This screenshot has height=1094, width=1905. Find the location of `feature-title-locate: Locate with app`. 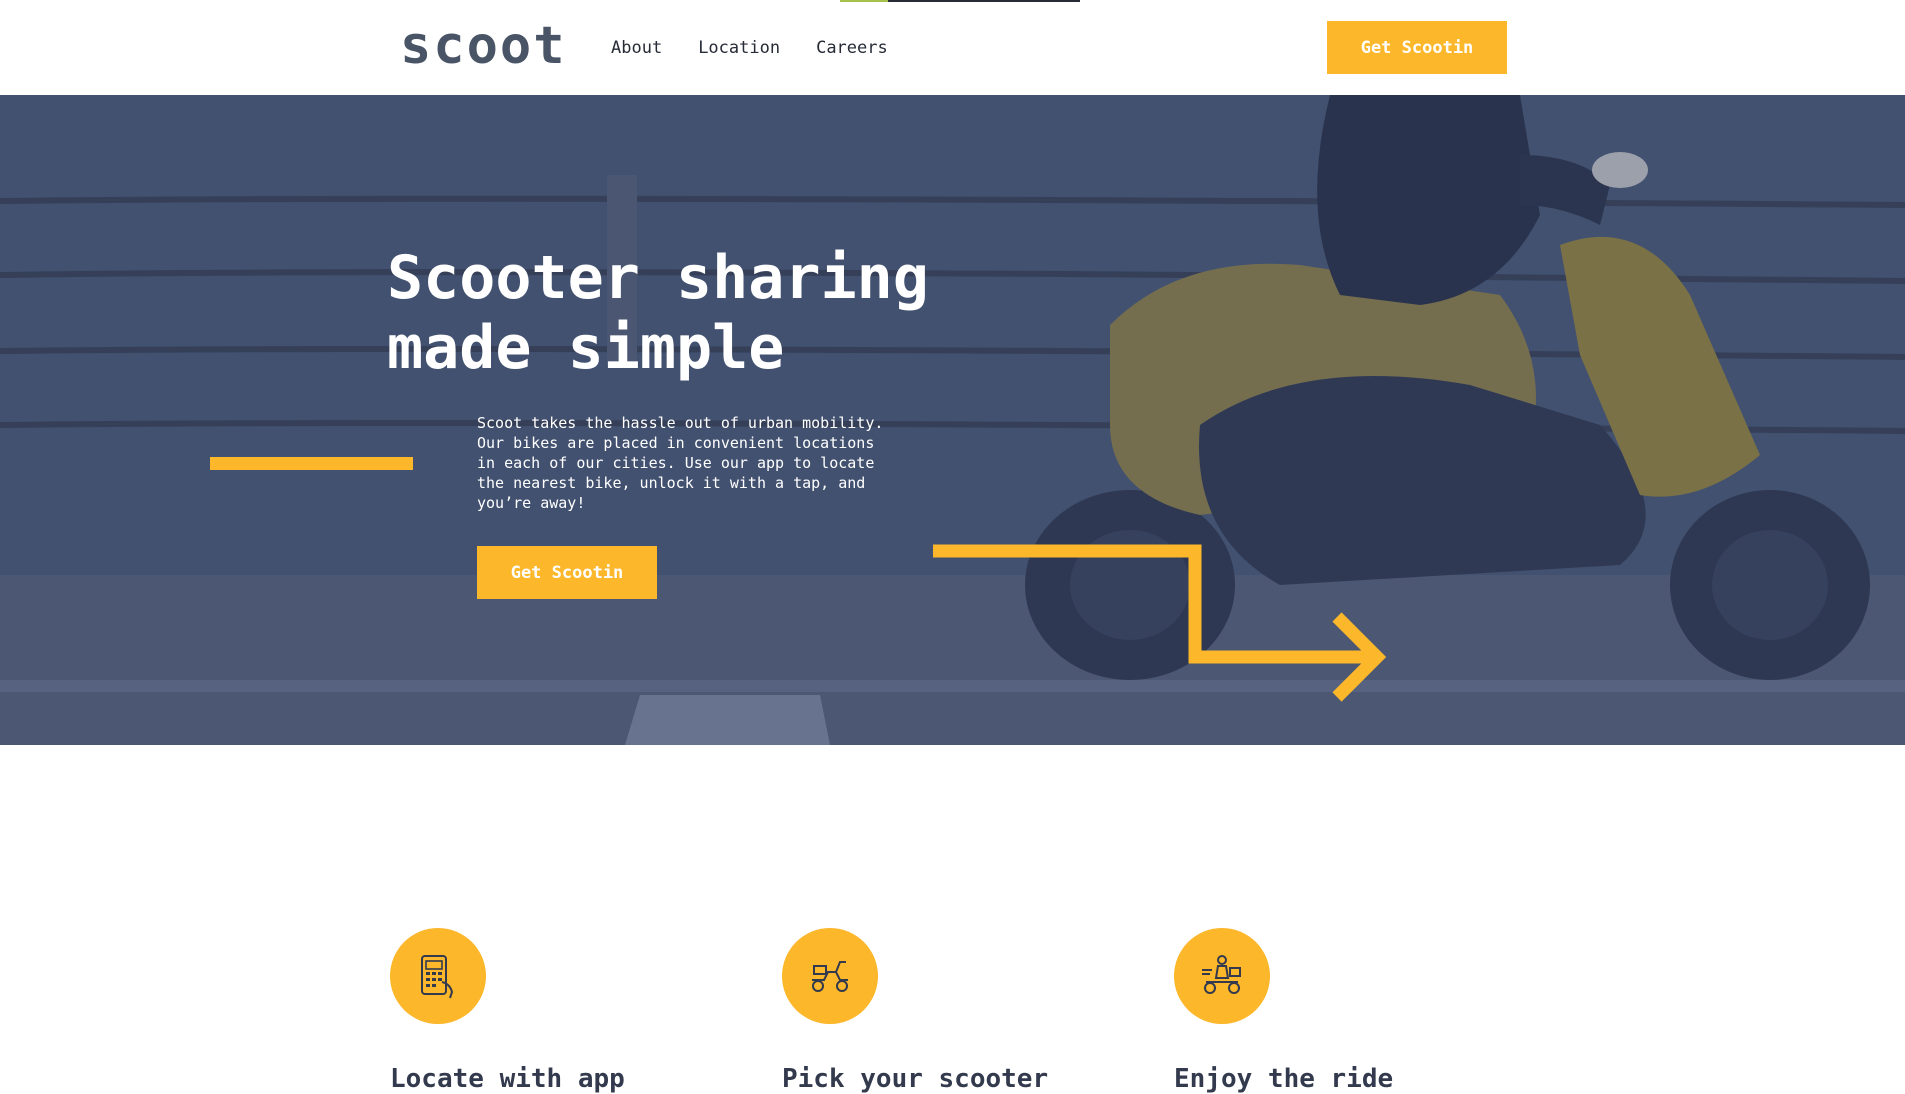

feature-title-locate: Locate with app is located at coordinates (507, 1079).